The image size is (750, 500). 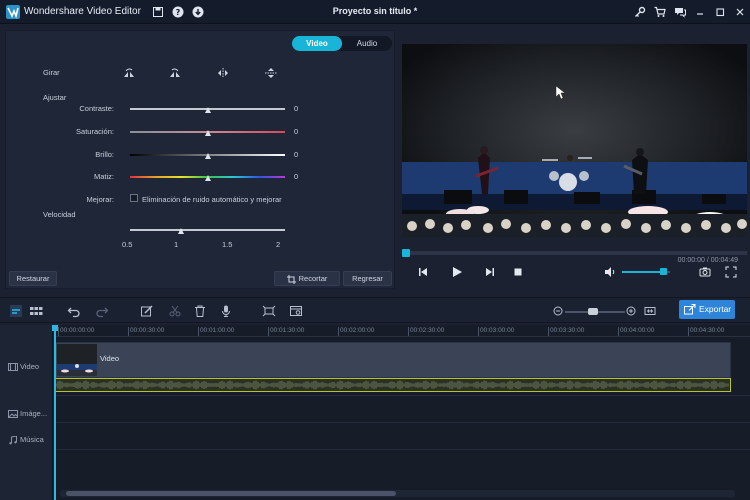 I want to click on help-icon: ?, so click(x=178, y=12).